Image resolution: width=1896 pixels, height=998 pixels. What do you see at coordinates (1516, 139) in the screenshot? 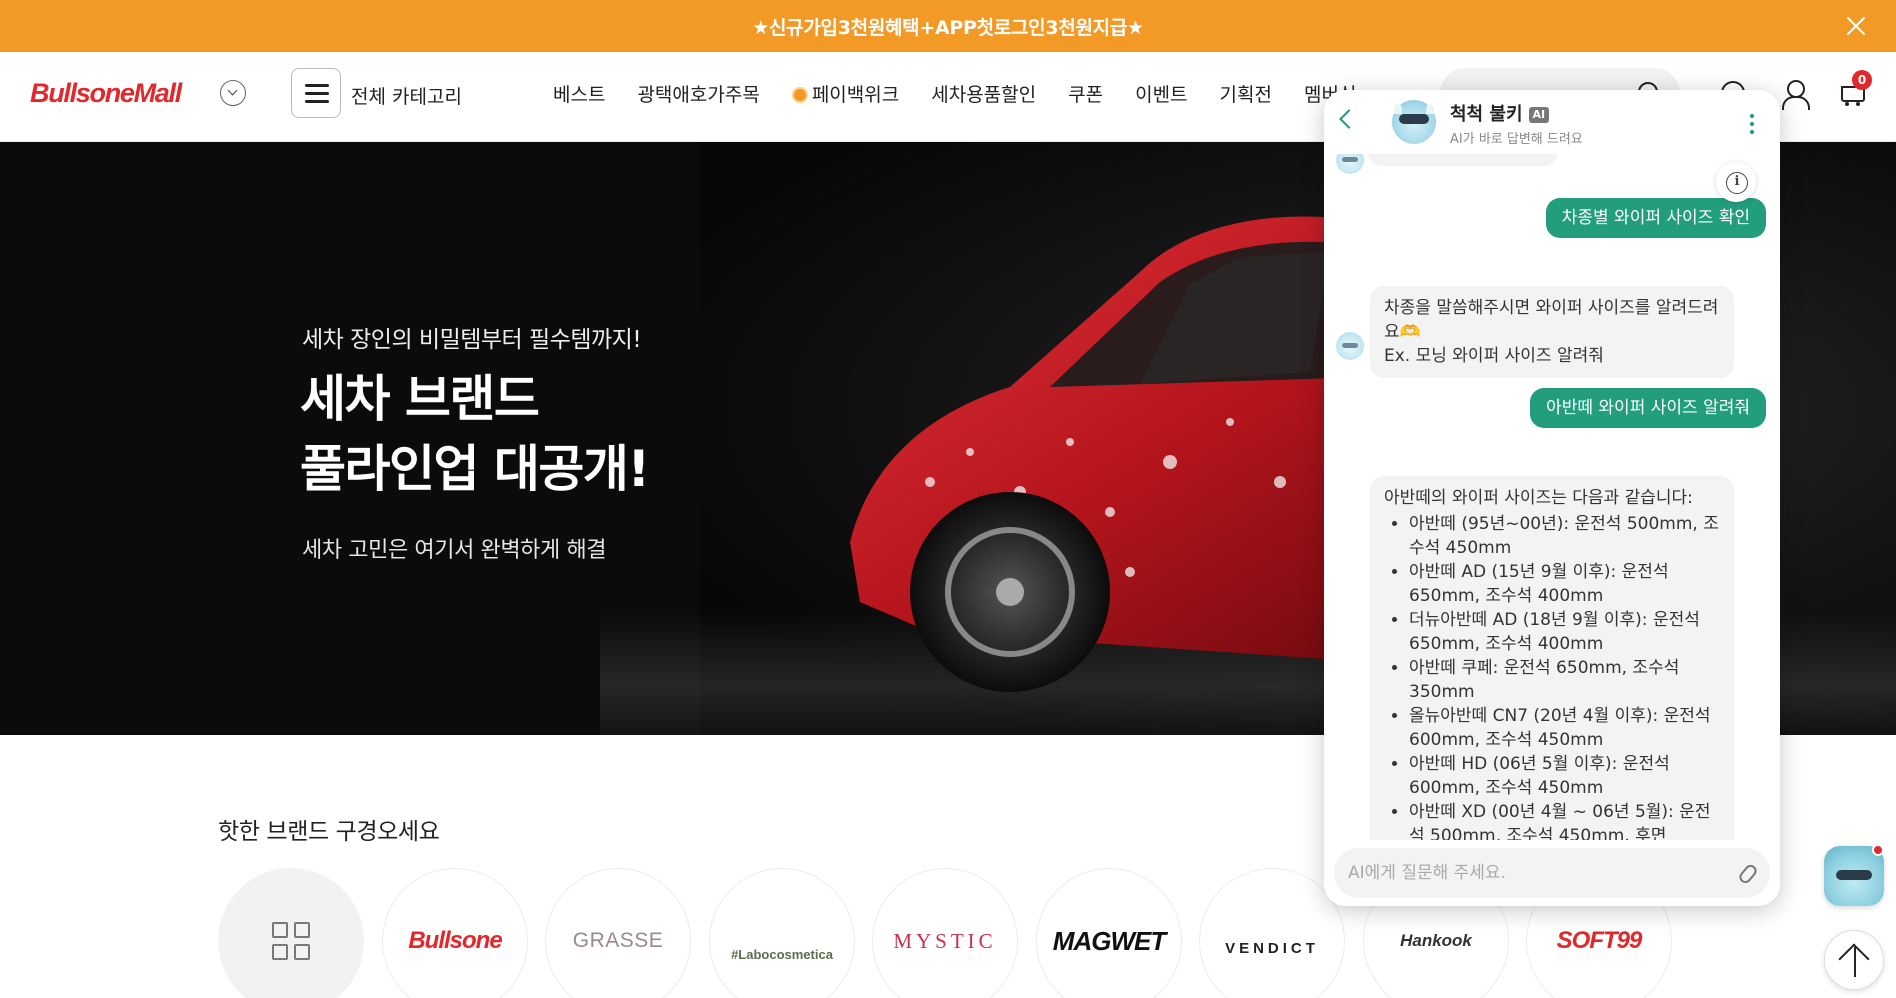
I see `chat-status: AI가 바로 답변해 드려요` at bounding box center [1516, 139].